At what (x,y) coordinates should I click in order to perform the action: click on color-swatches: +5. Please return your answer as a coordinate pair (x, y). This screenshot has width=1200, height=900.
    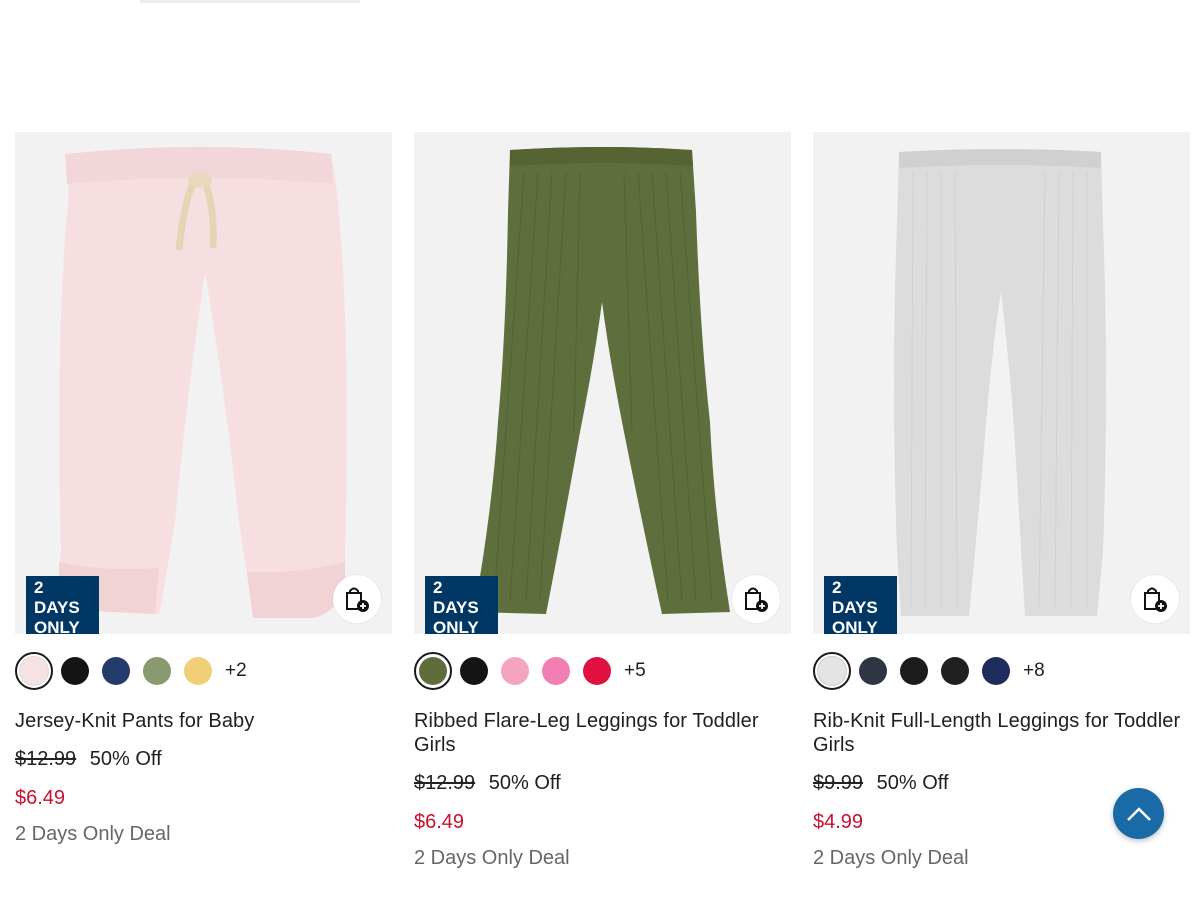
    Looking at the image, I should click on (602, 671).